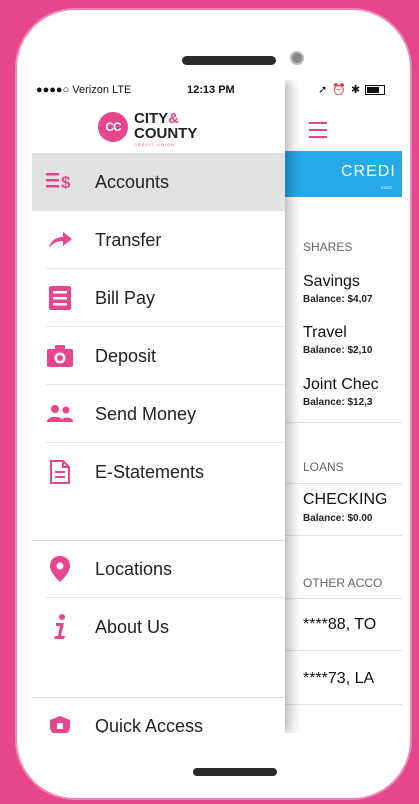 Image resolution: width=419 pixels, height=804 pixels. Describe the element at coordinates (211, 90) in the screenshot. I see `clock: 12:13 PM` at that location.